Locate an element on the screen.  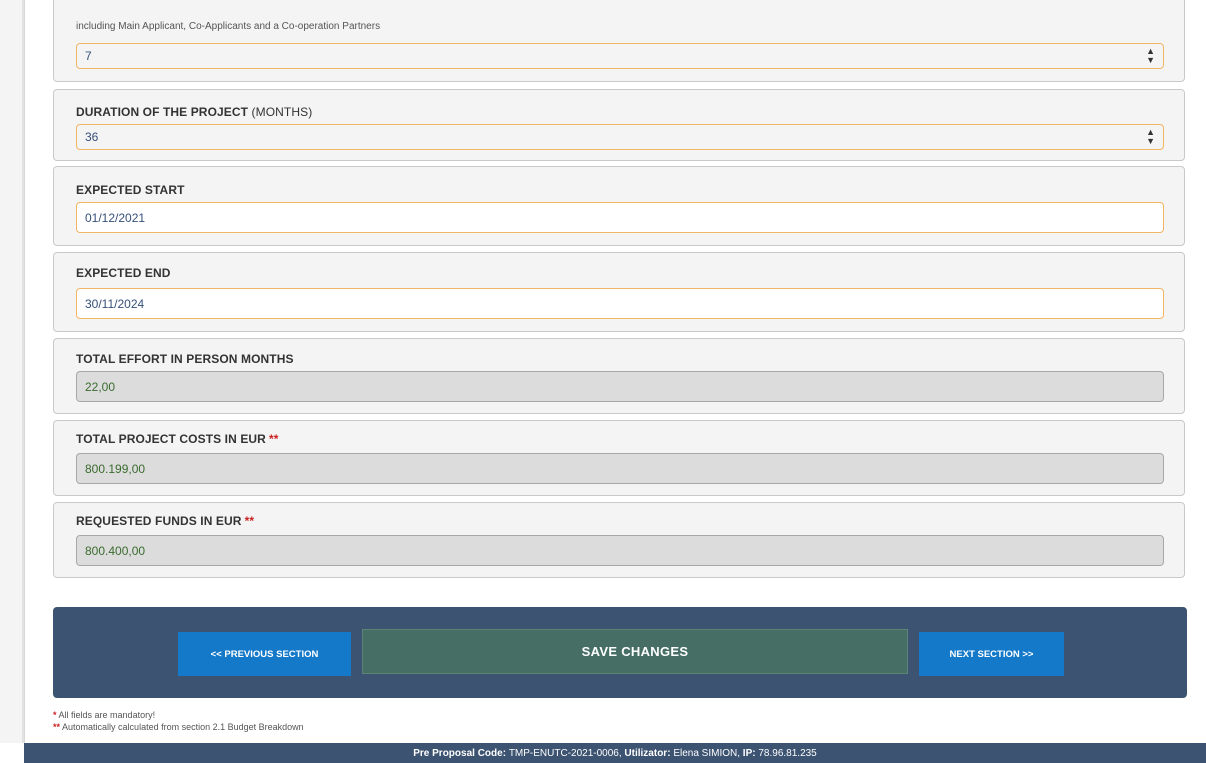
partners-count-value: 7 is located at coordinates (88, 56).